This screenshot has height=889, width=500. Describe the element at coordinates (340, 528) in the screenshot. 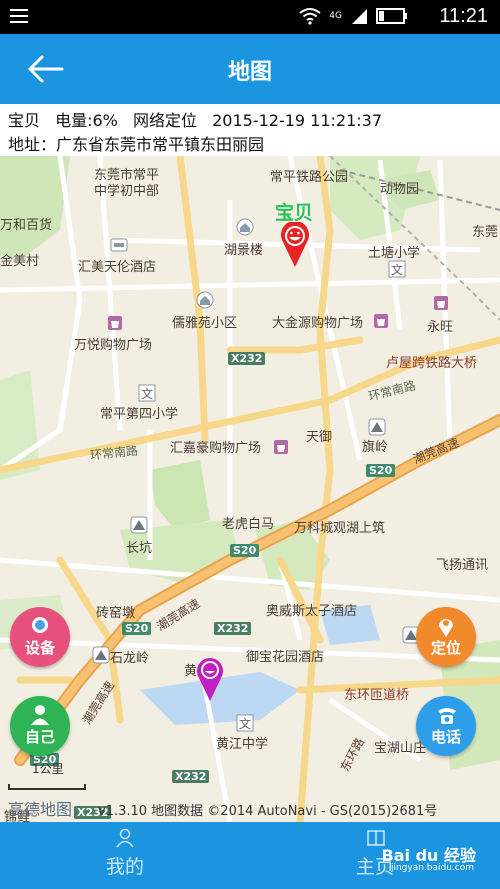

I see `poi-label: 万科城观湖上筑` at that location.